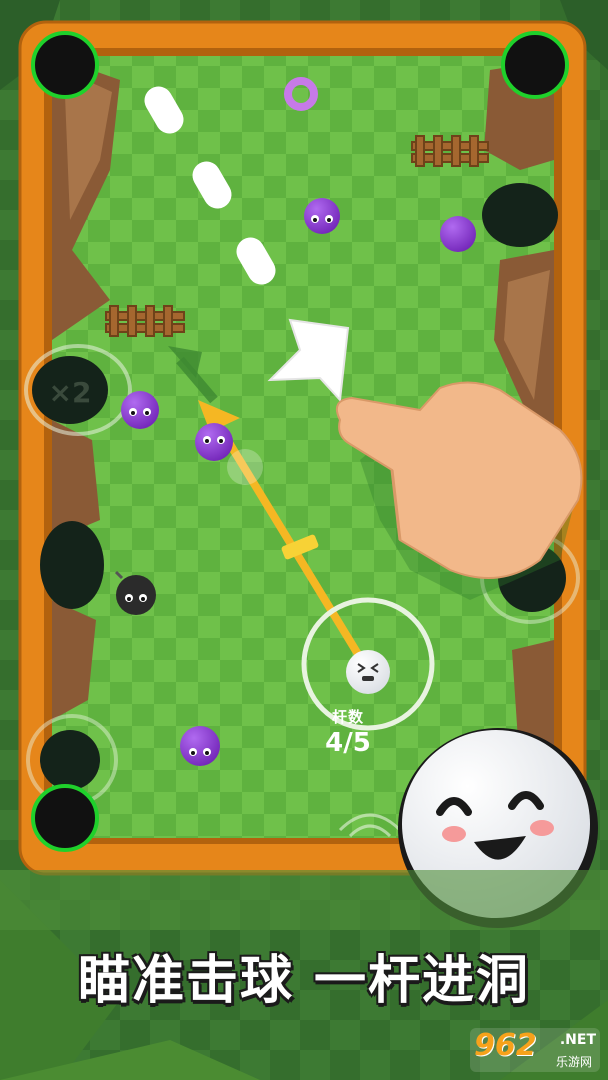 This screenshot has height=1080, width=608. I want to click on watermark-subtitle: 乐游网, so click(573, 1062).